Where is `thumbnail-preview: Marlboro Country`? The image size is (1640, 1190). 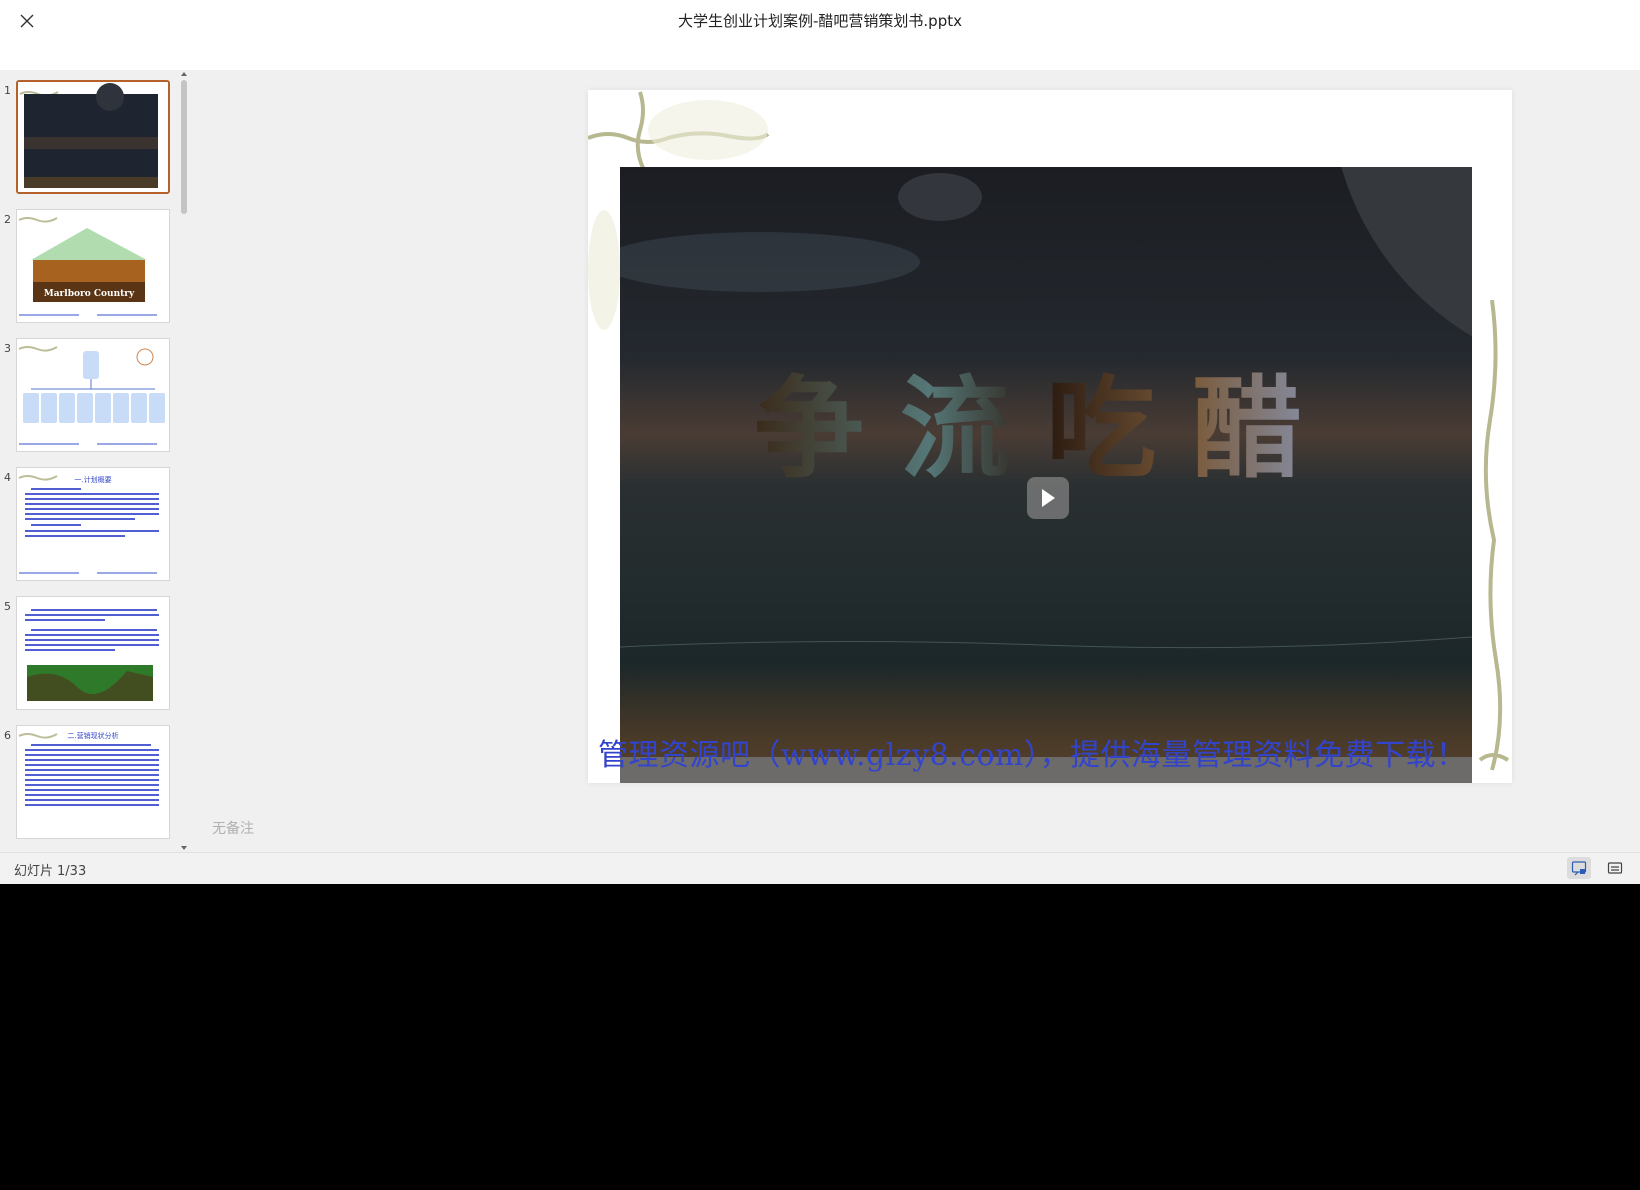 thumbnail-preview: Marlboro Country is located at coordinates (93, 266).